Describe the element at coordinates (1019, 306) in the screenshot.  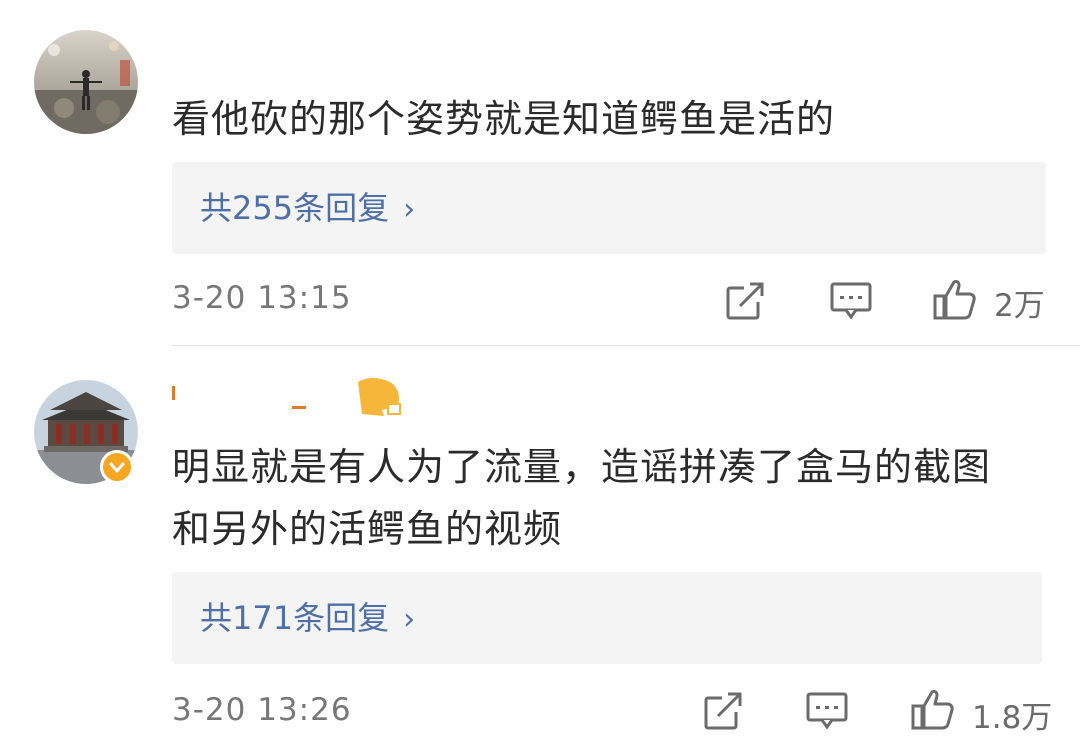
I see `like-count: 2万` at that location.